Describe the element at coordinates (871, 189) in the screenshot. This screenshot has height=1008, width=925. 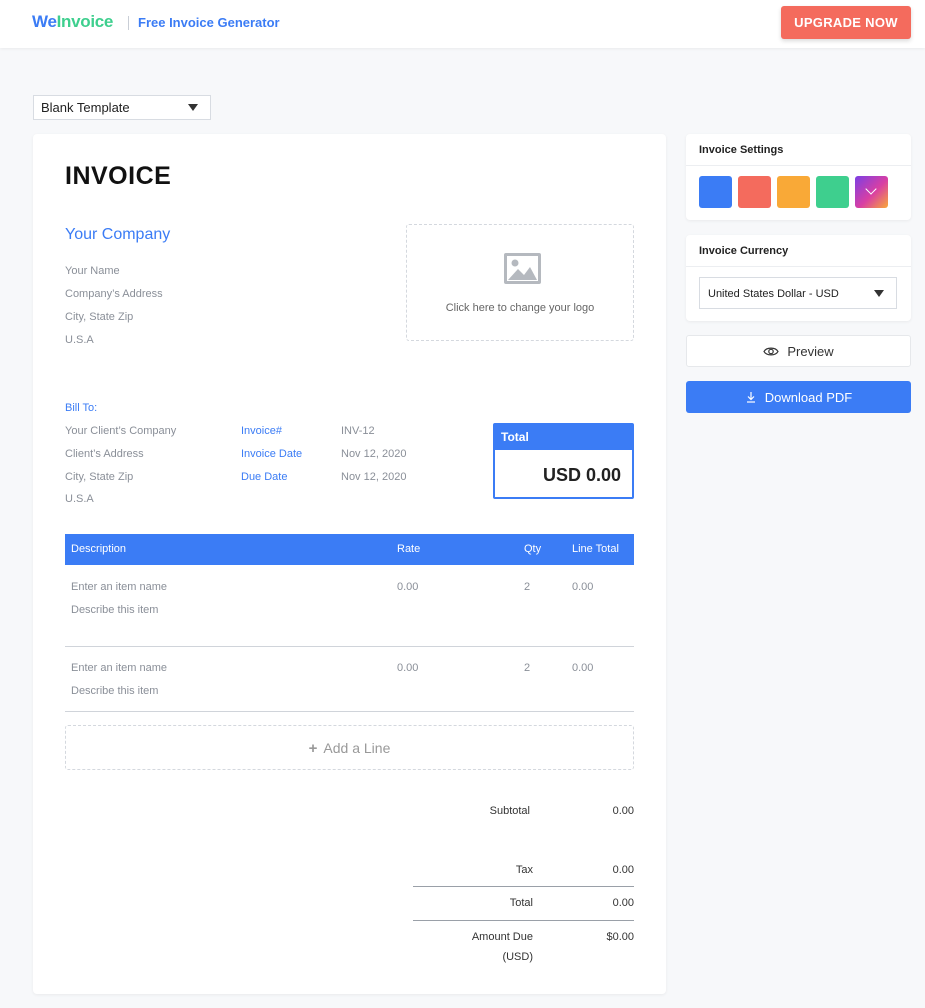
I see `chevron-down-icon` at that location.